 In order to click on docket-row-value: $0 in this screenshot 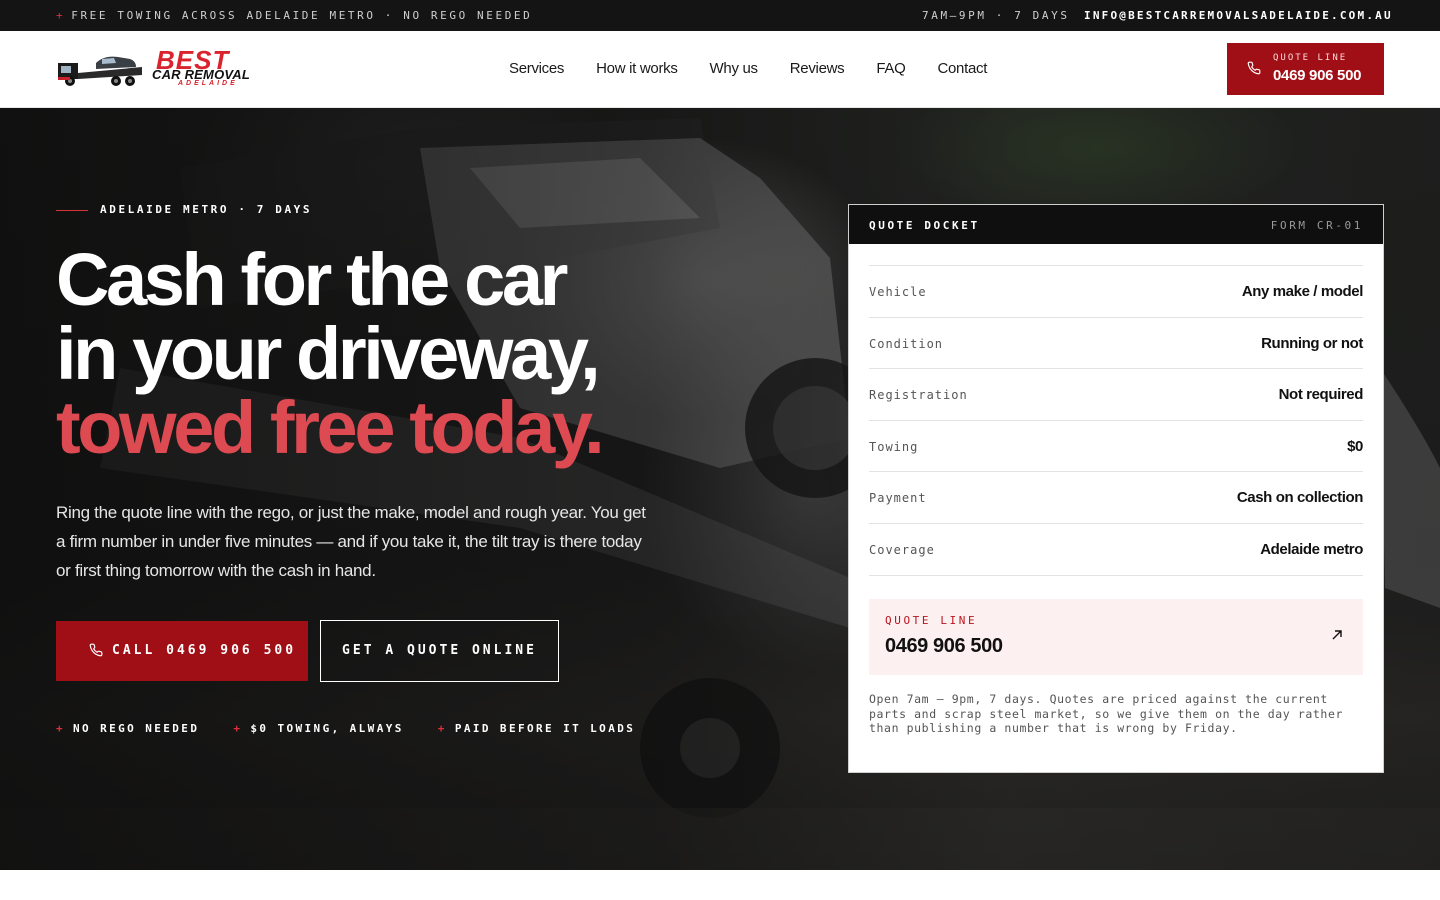, I will do `click(1355, 446)`.